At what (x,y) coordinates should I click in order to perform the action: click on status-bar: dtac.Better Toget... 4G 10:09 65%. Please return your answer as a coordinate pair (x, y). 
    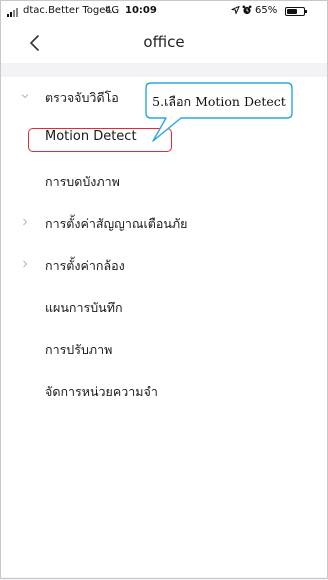
    Looking at the image, I should click on (164, 12).